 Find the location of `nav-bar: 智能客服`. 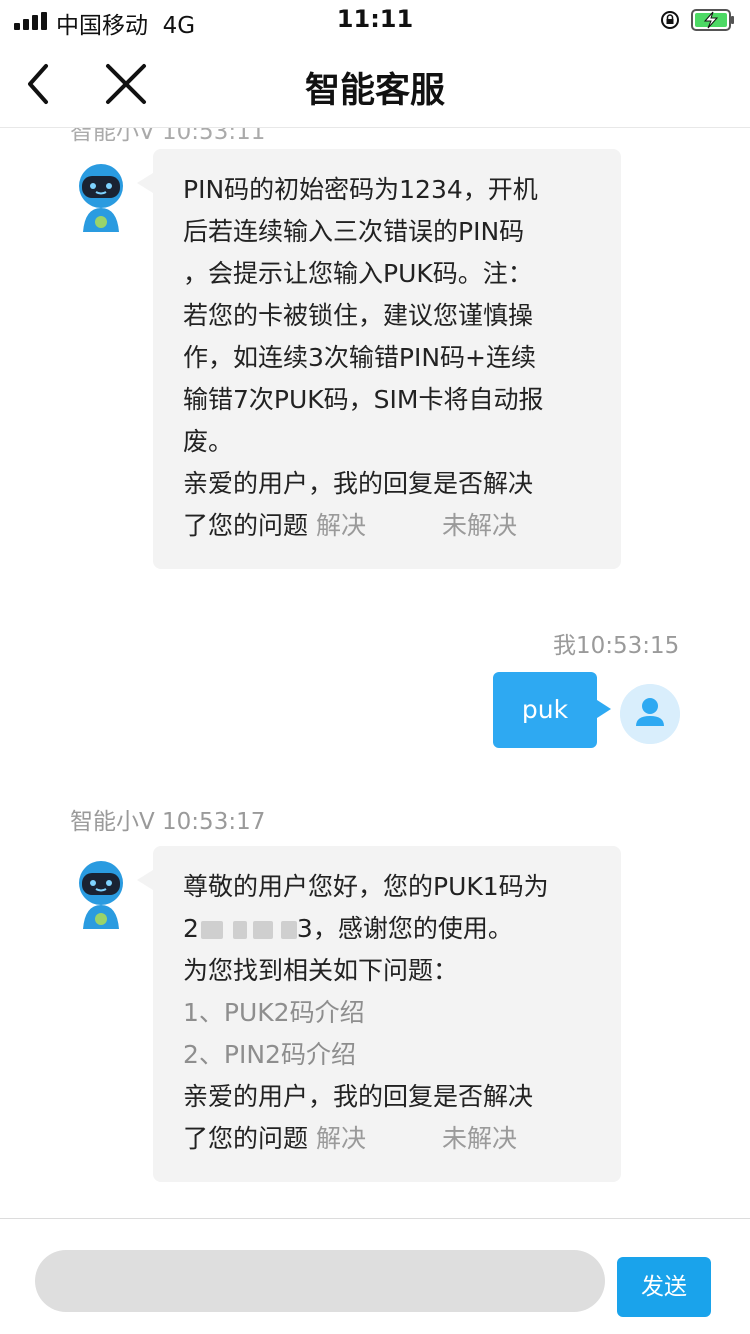

nav-bar: 智能客服 is located at coordinates (375, 84).